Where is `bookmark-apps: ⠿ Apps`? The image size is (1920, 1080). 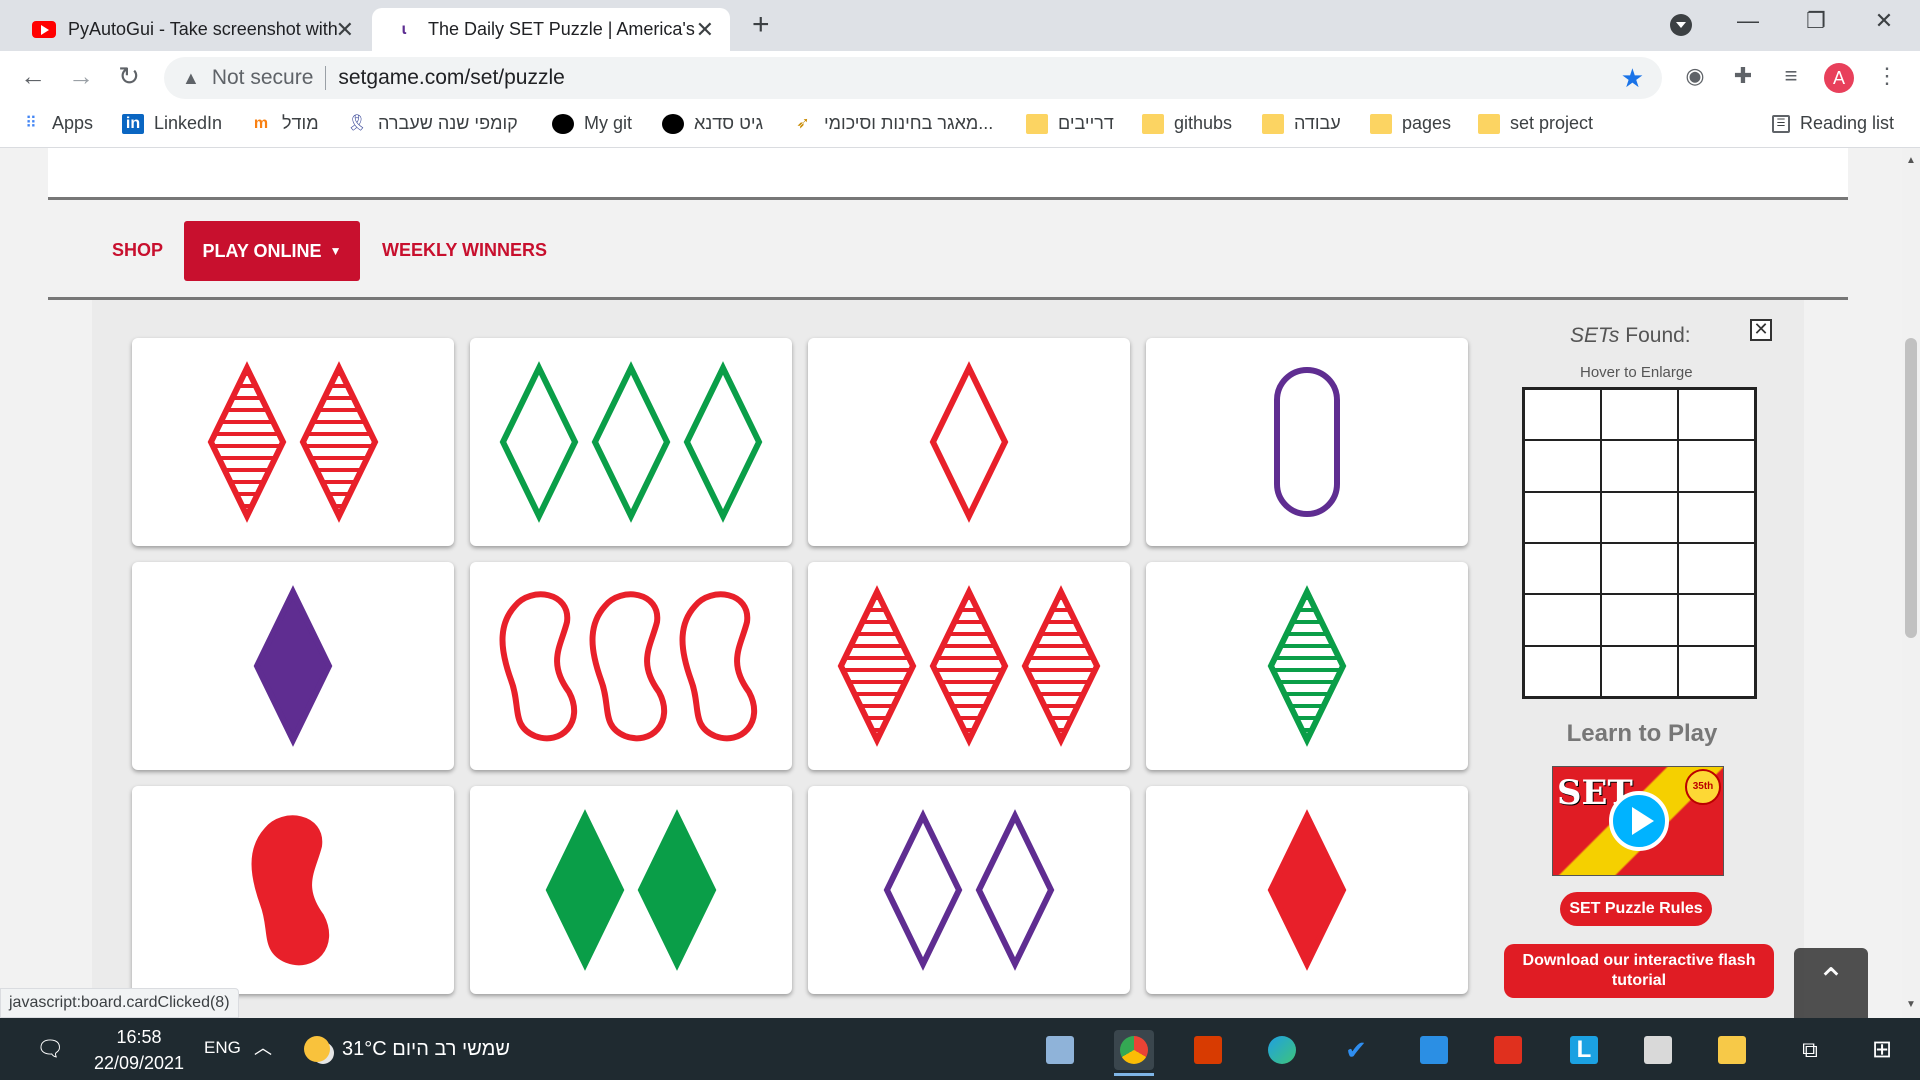
bookmark-apps: ⠿ Apps is located at coordinates (56, 123).